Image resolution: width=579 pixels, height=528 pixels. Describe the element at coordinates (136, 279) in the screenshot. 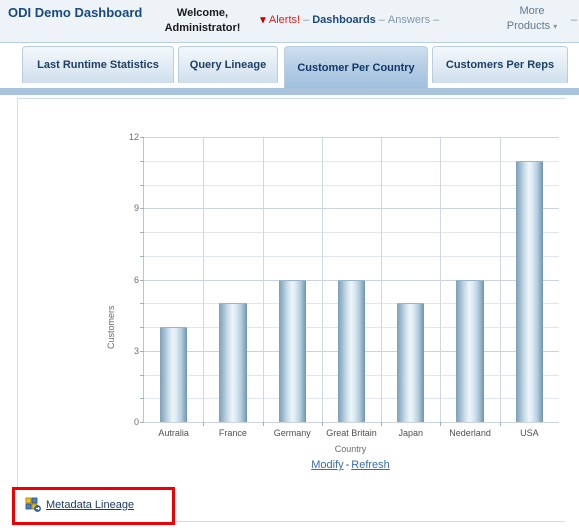

I see `chart-y-tick-label: 6` at that location.